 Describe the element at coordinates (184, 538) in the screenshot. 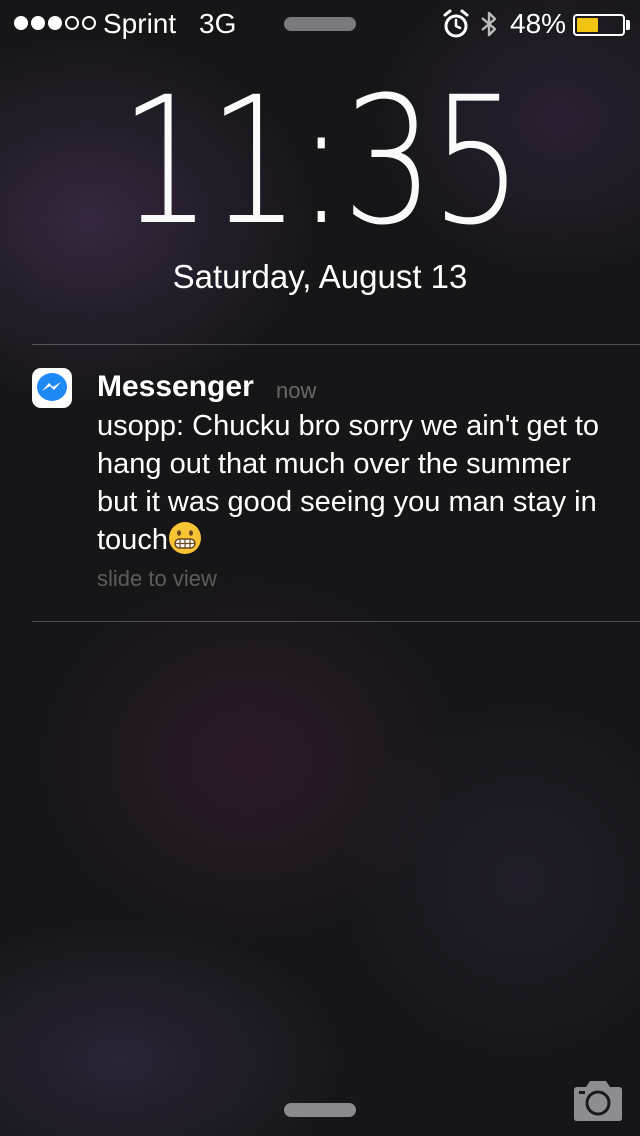

I see `grimacing-face-emoji-icon` at that location.